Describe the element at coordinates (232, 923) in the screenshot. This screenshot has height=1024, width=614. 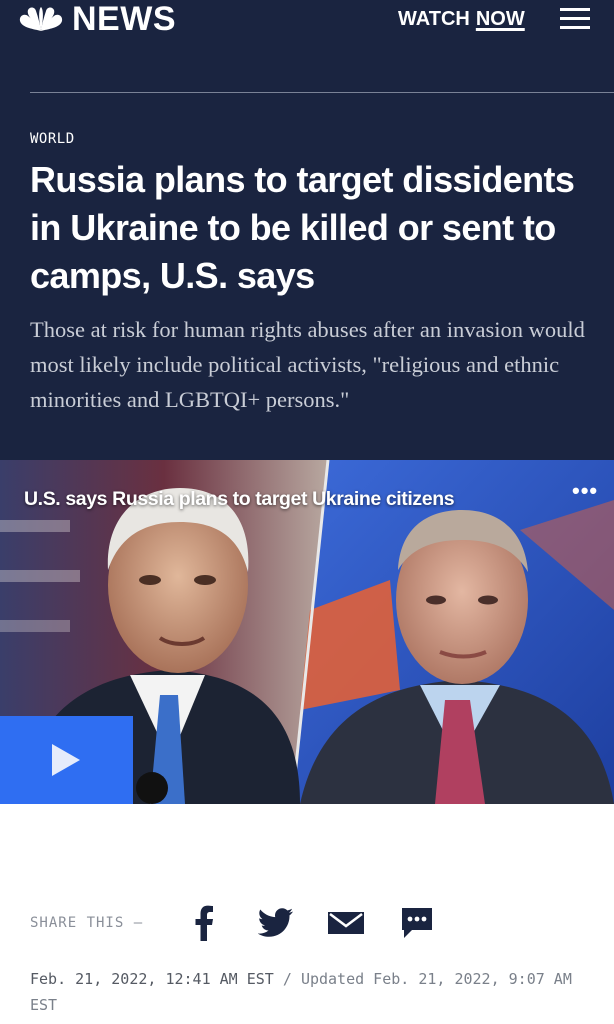
I see `share-bar: SHARE THIS —` at that location.